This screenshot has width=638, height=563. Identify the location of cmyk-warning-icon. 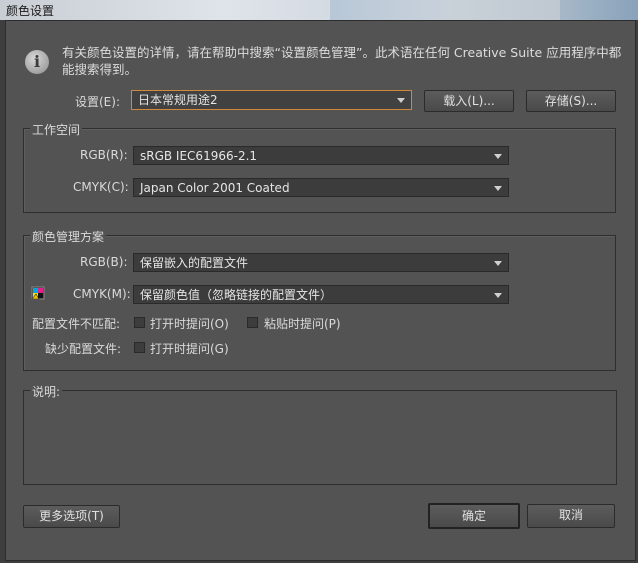
(38, 293).